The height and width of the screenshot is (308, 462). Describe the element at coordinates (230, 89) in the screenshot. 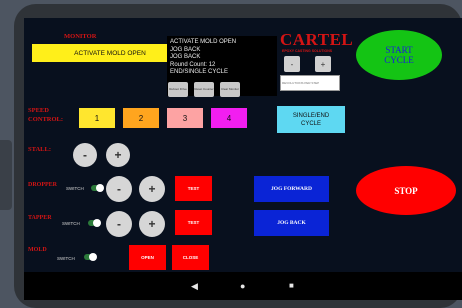

I see `clear-monitor-button: Clear Monitor` at that location.